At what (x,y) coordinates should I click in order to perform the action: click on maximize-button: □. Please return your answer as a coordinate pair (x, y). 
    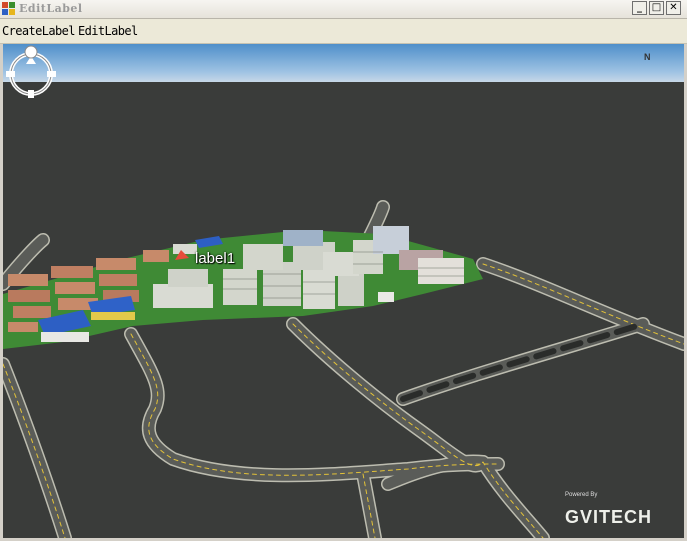
    Looking at the image, I should click on (656, 8).